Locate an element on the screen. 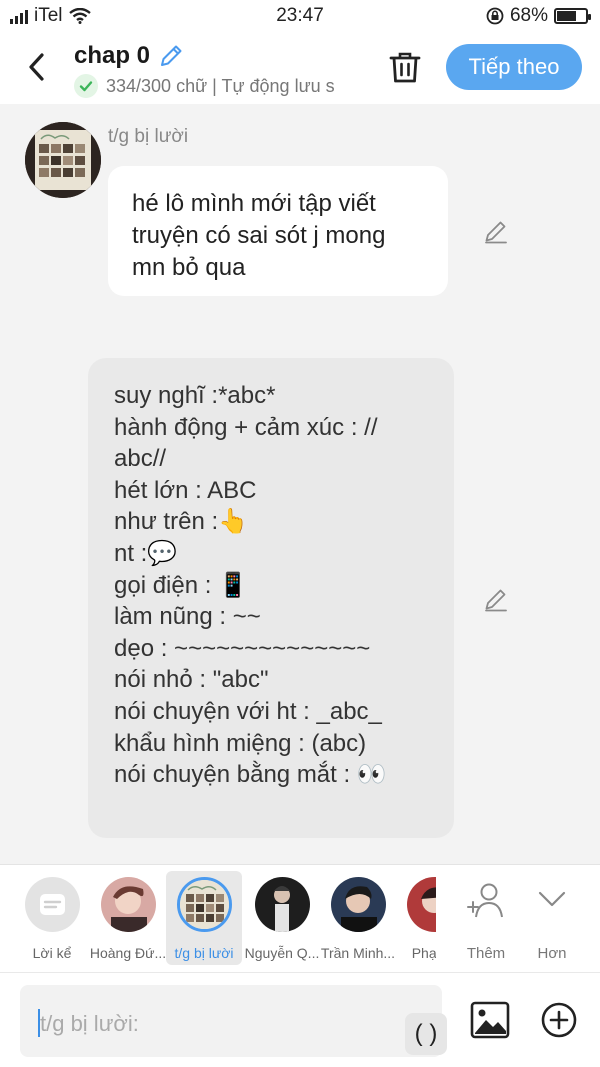 The image size is (600, 1067). edit-narration-icon is located at coordinates (496, 599).